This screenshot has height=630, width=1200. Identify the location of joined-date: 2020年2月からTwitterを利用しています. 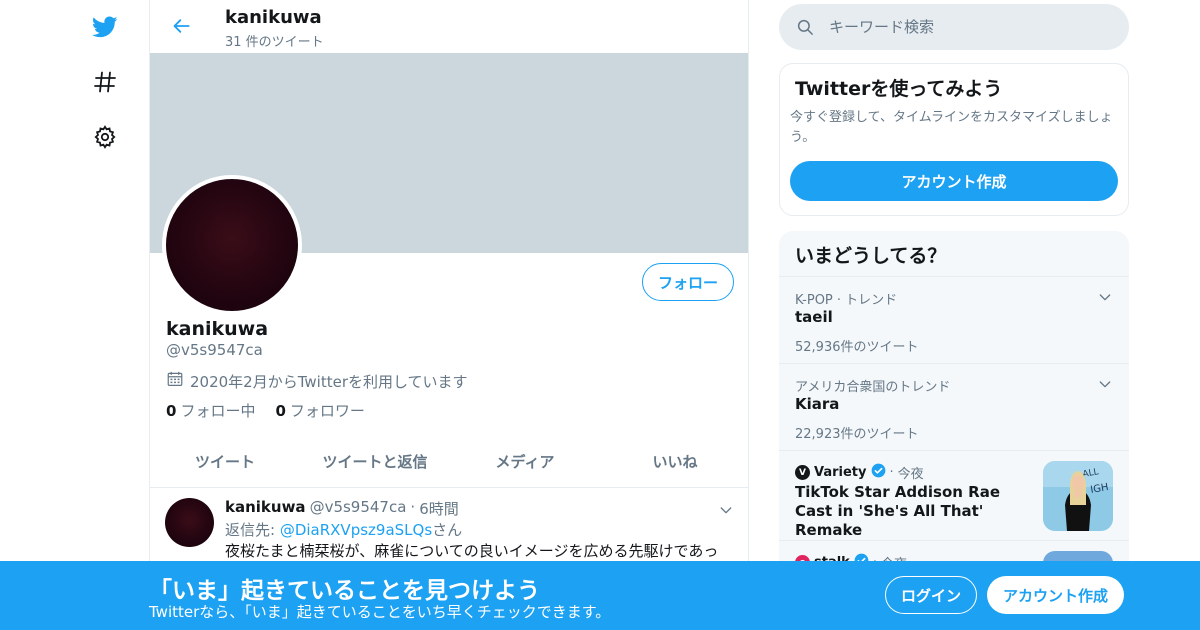
(317, 381).